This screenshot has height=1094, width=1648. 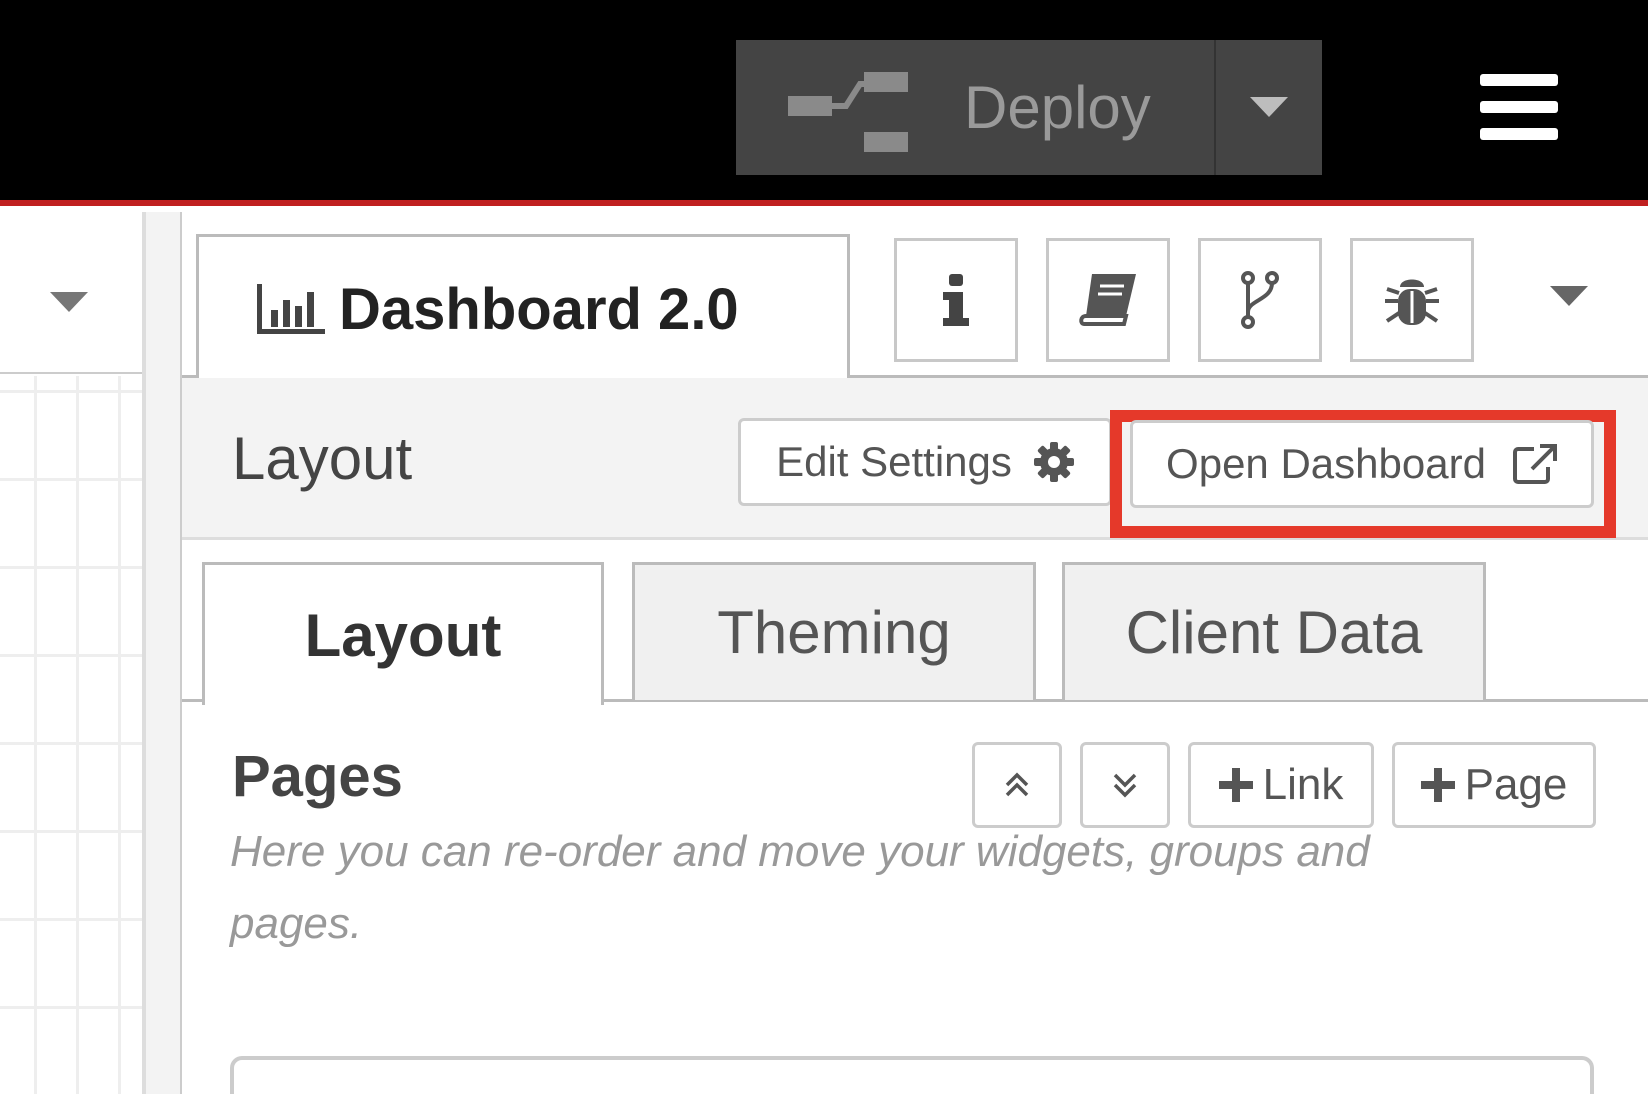 I want to click on pages-list, so click(x=912, y=1075).